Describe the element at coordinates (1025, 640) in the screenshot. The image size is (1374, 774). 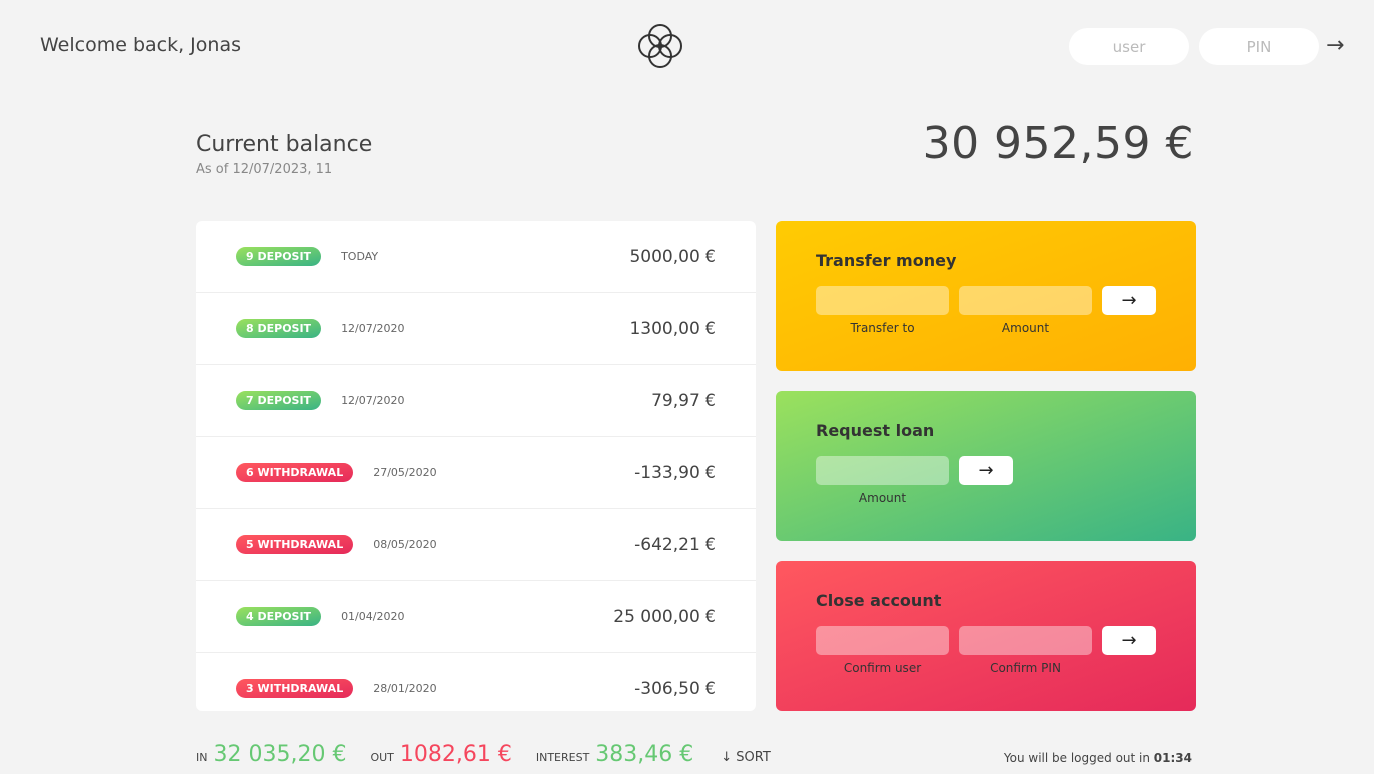
I see `close-pin-input` at that location.